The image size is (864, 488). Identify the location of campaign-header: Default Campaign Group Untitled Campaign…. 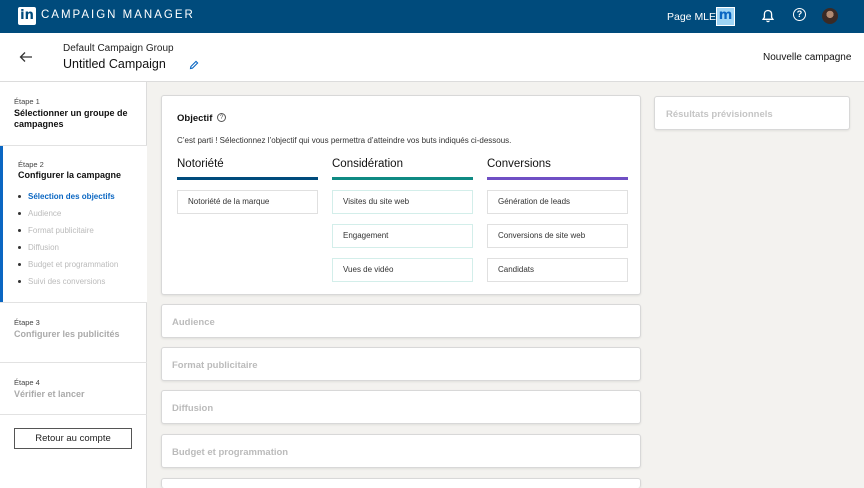
(432, 57).